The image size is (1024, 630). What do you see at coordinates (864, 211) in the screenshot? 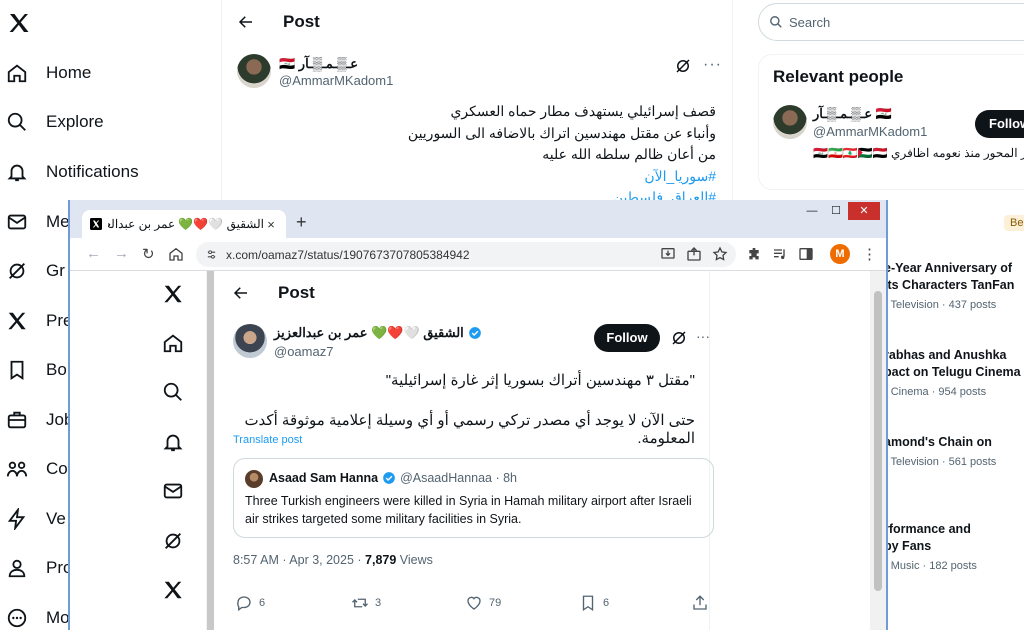
I see `close-window-button: ✕` at bounding box center [864, 211].